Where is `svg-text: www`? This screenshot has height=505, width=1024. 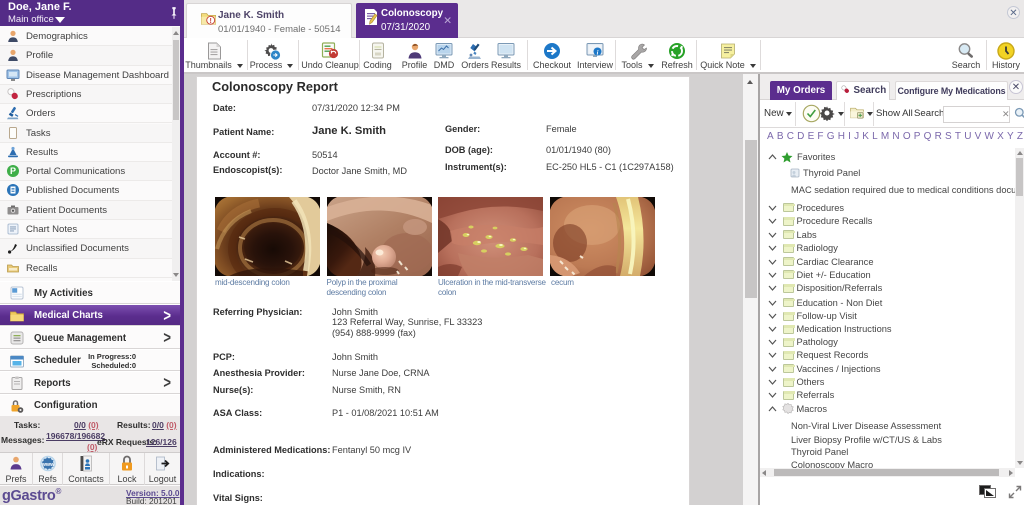 svg-text: www is located at coordinates (47, 465).